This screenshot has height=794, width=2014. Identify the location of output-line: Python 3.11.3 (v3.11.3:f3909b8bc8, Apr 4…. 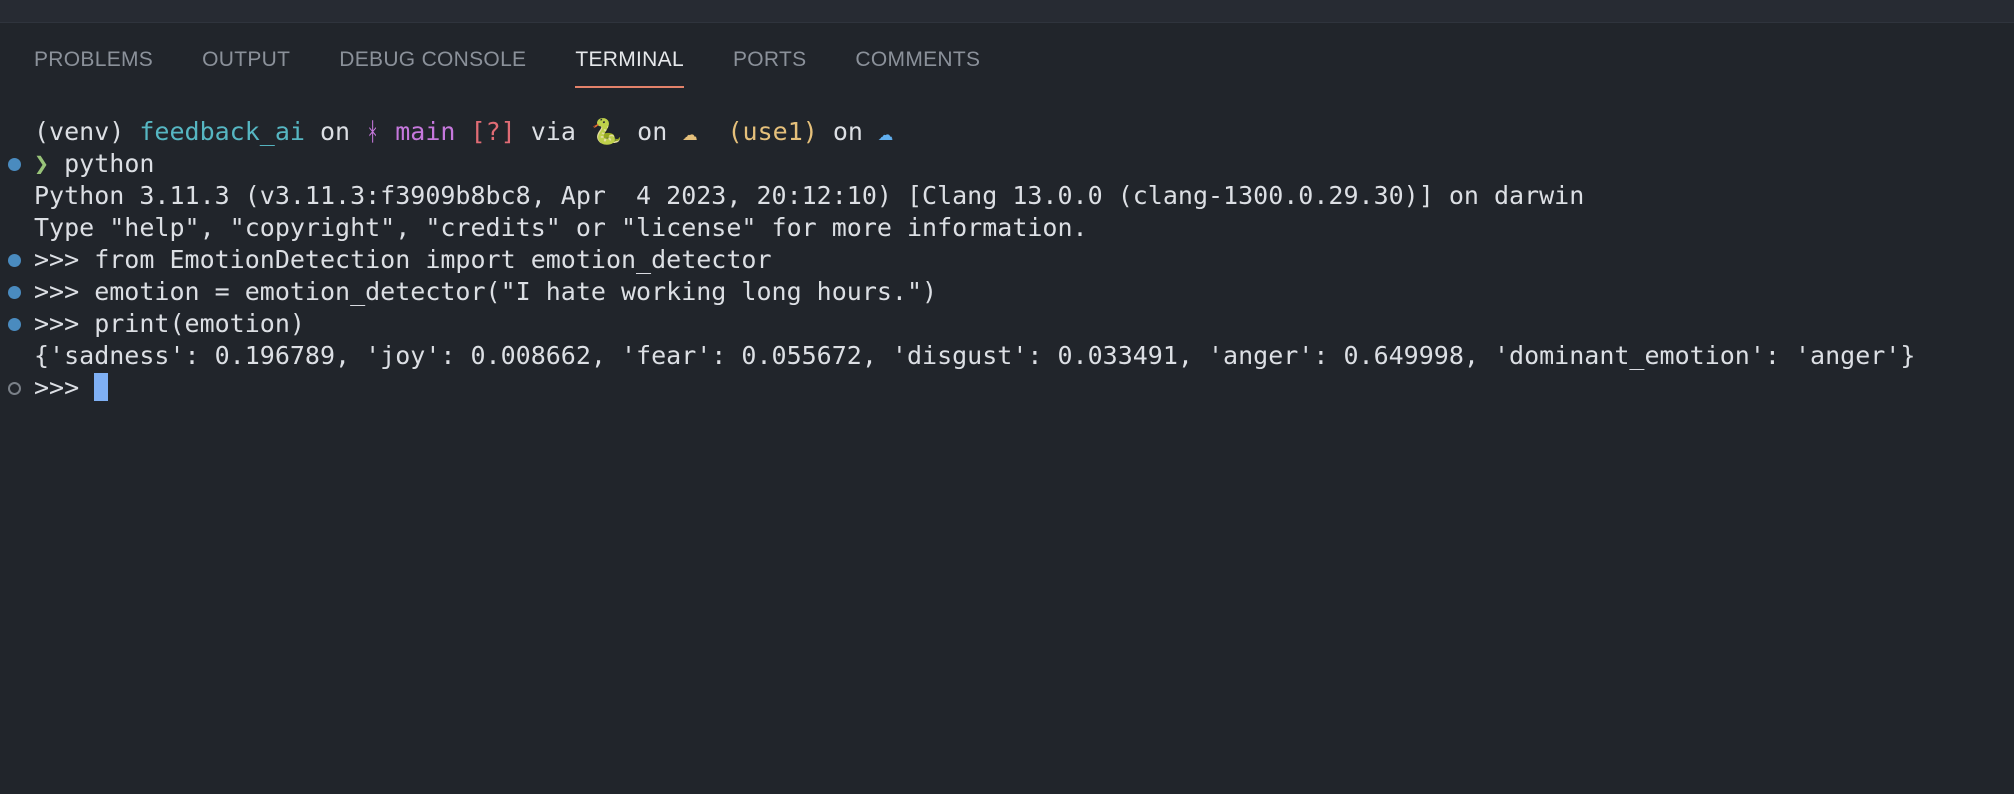
(809, 195).